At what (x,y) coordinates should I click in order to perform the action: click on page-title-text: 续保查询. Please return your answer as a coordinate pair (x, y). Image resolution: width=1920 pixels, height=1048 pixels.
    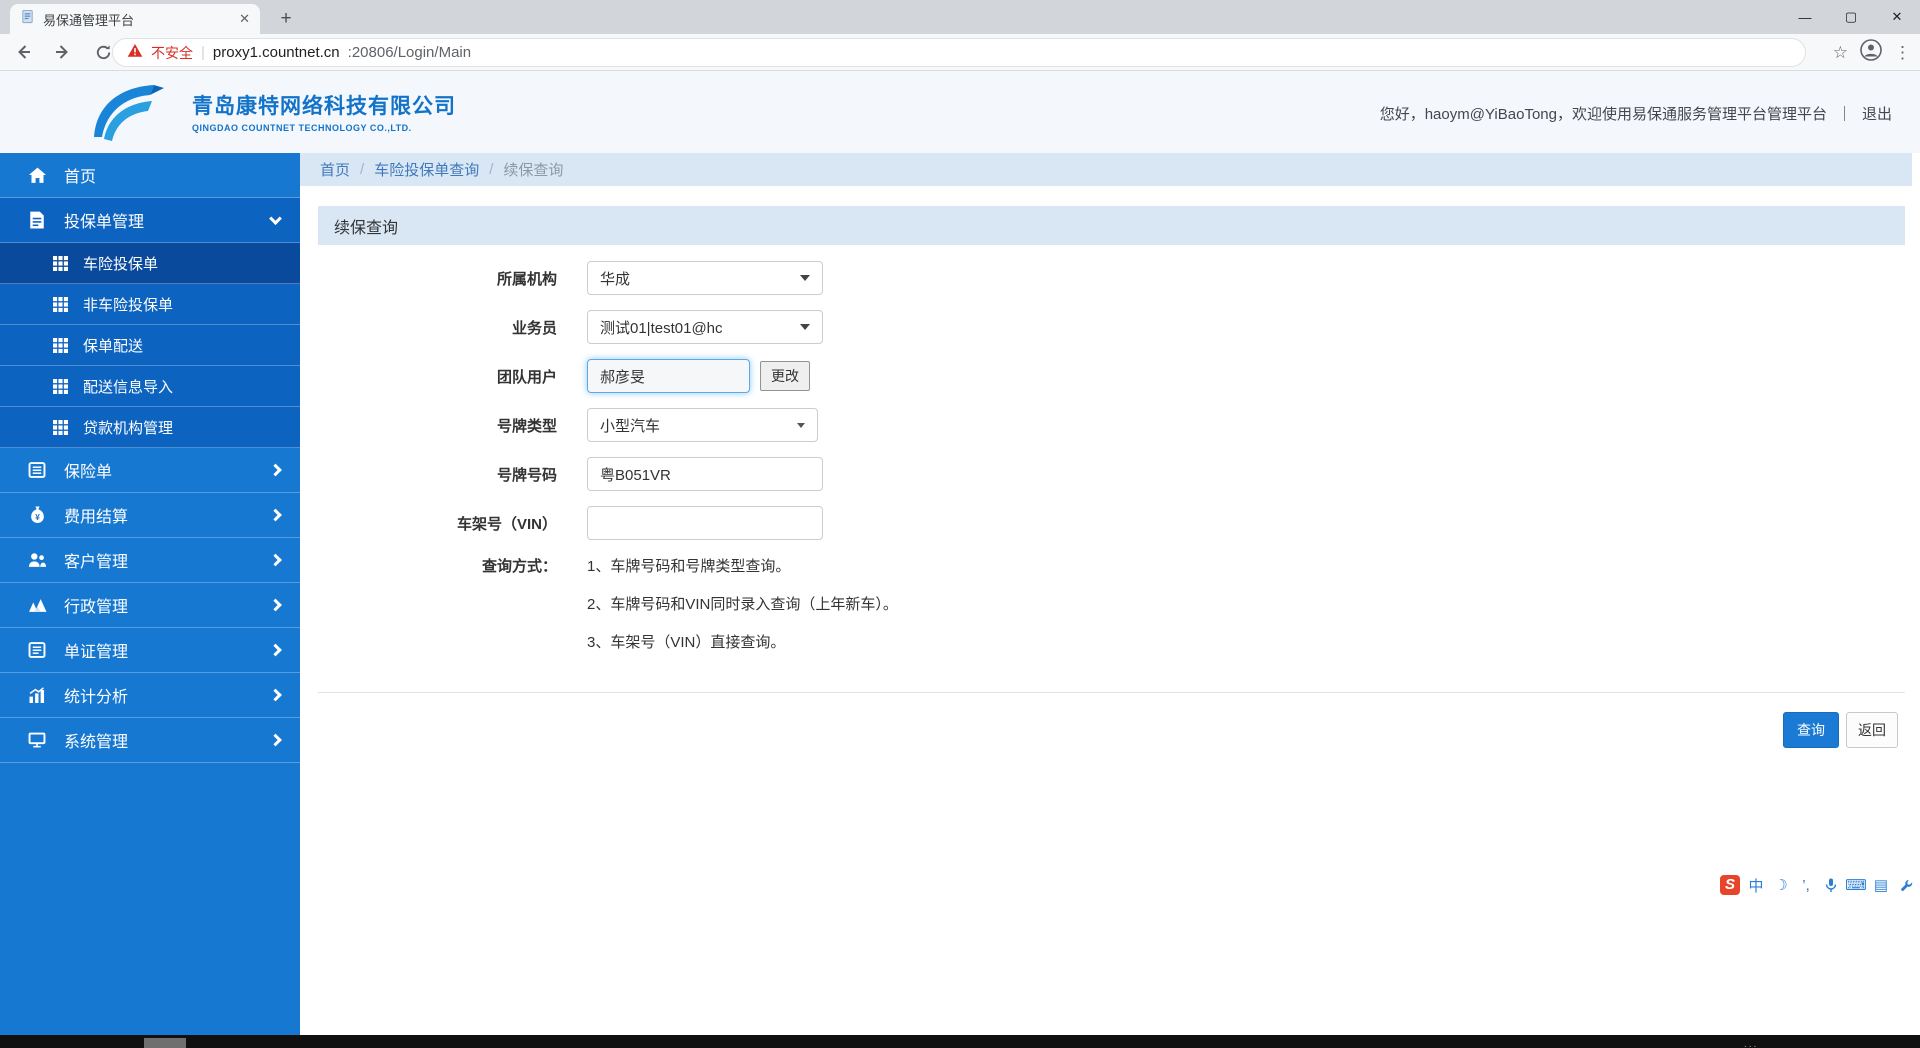
    Looking at the image, I should click on (366, 228).